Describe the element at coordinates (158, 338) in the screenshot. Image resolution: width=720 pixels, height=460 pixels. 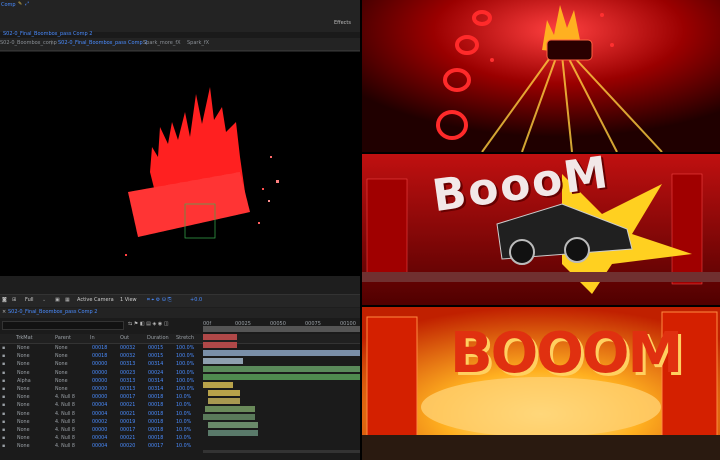
I see `col-duration: Duration` at that location.